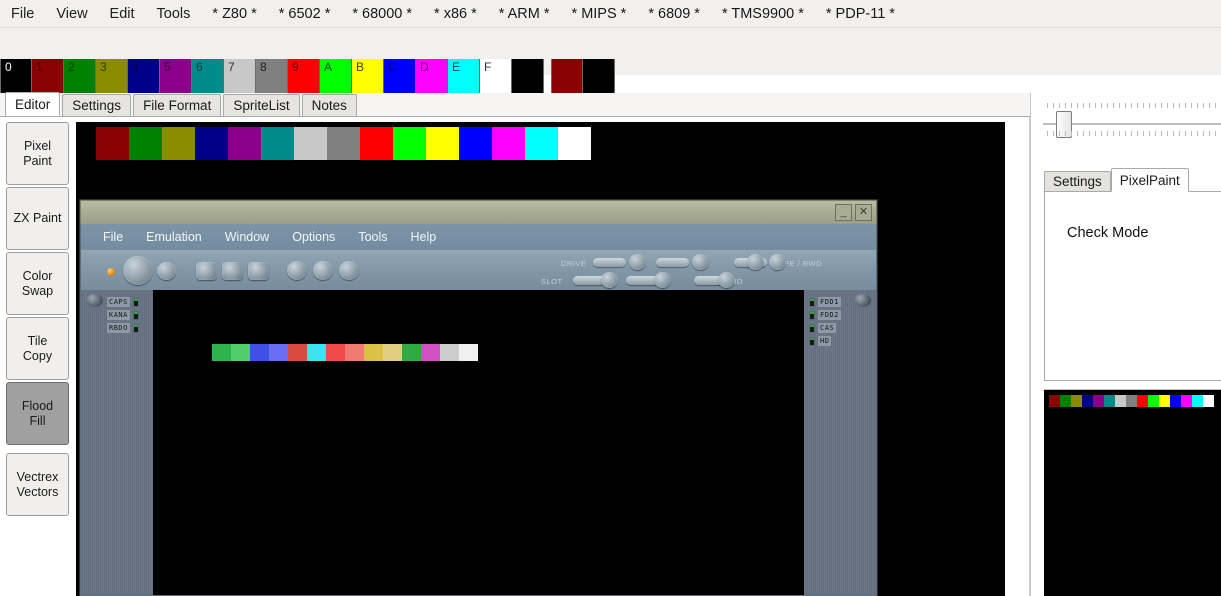 This screenshot has width=1221, height=596. What do you see at coordinates (37, 283) in the screenshot?
I see `tool-button-color-swap: Color Swap` at bounding box center [37, 283].